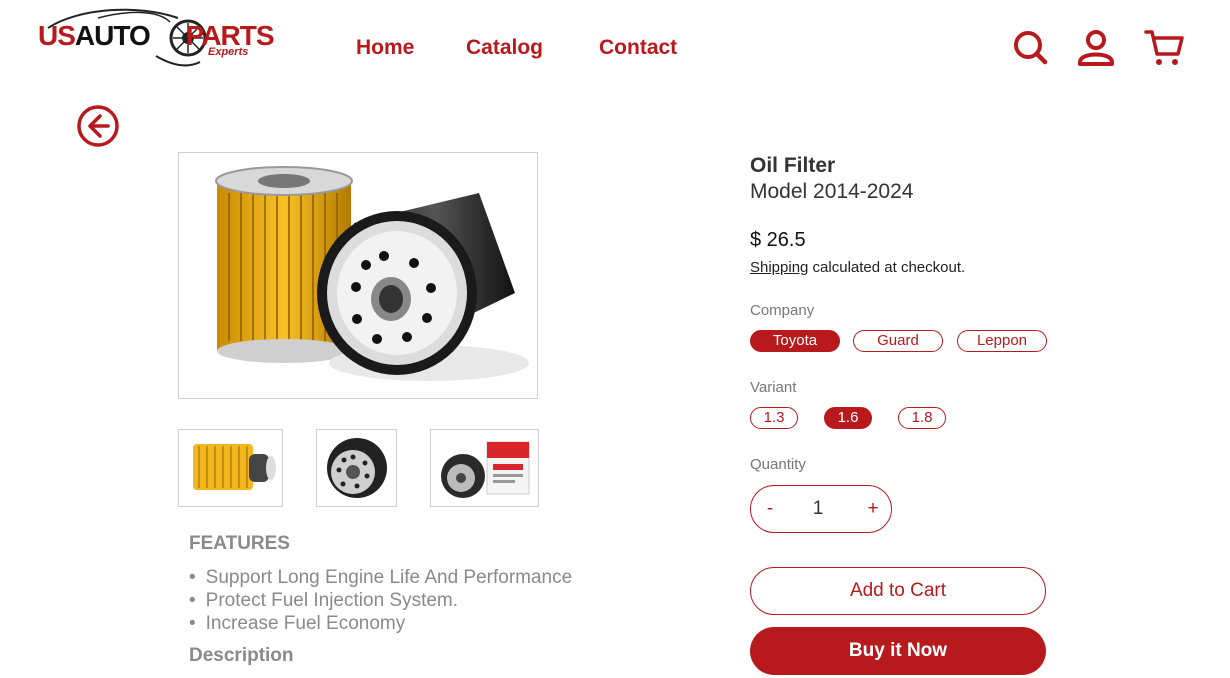  What do you see at coordinates (795, 341) in the screenshot?
I see `company-option-toyota: Toyota` at bounding box center [795, 341].